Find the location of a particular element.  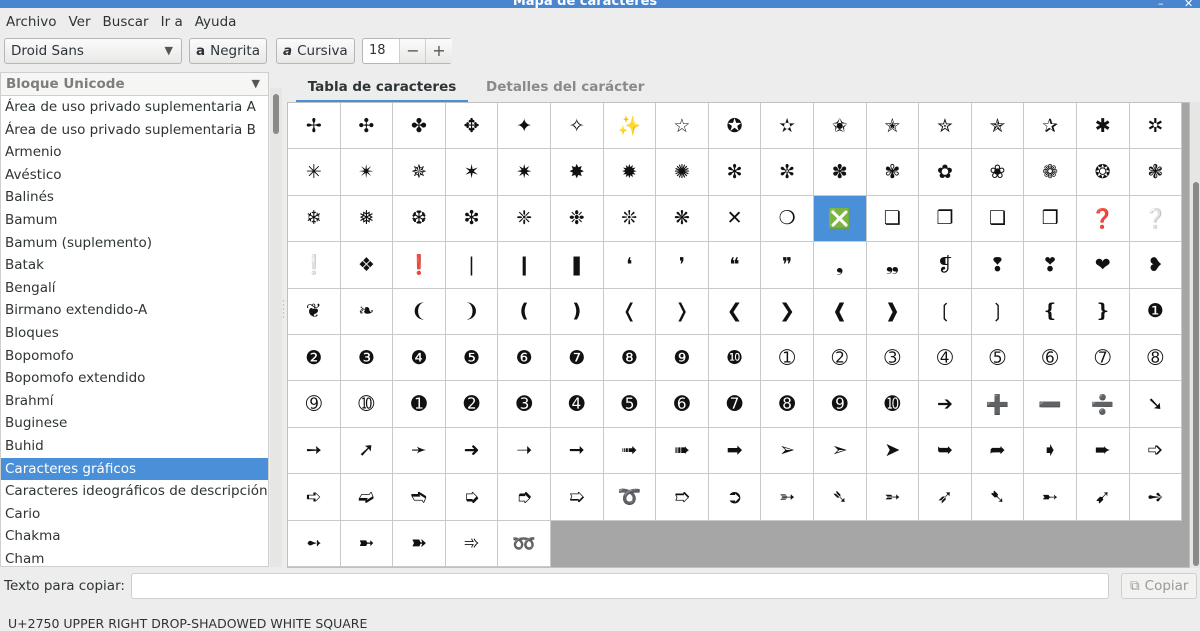

block-list-item: Brahmí is located at coordinates (134, 401).